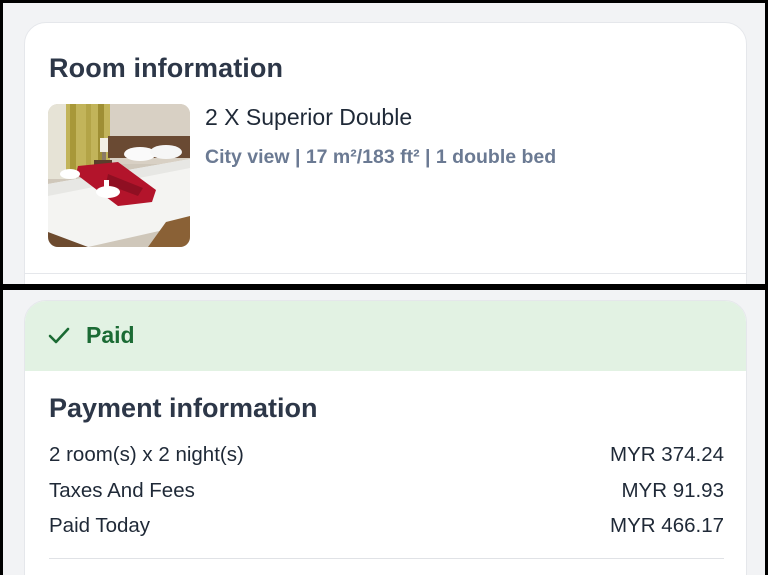 The image size is (768, 575). I want to click on room-details: City view | 17 m²/183 ft² | 1 double bed, so click(381, 157).